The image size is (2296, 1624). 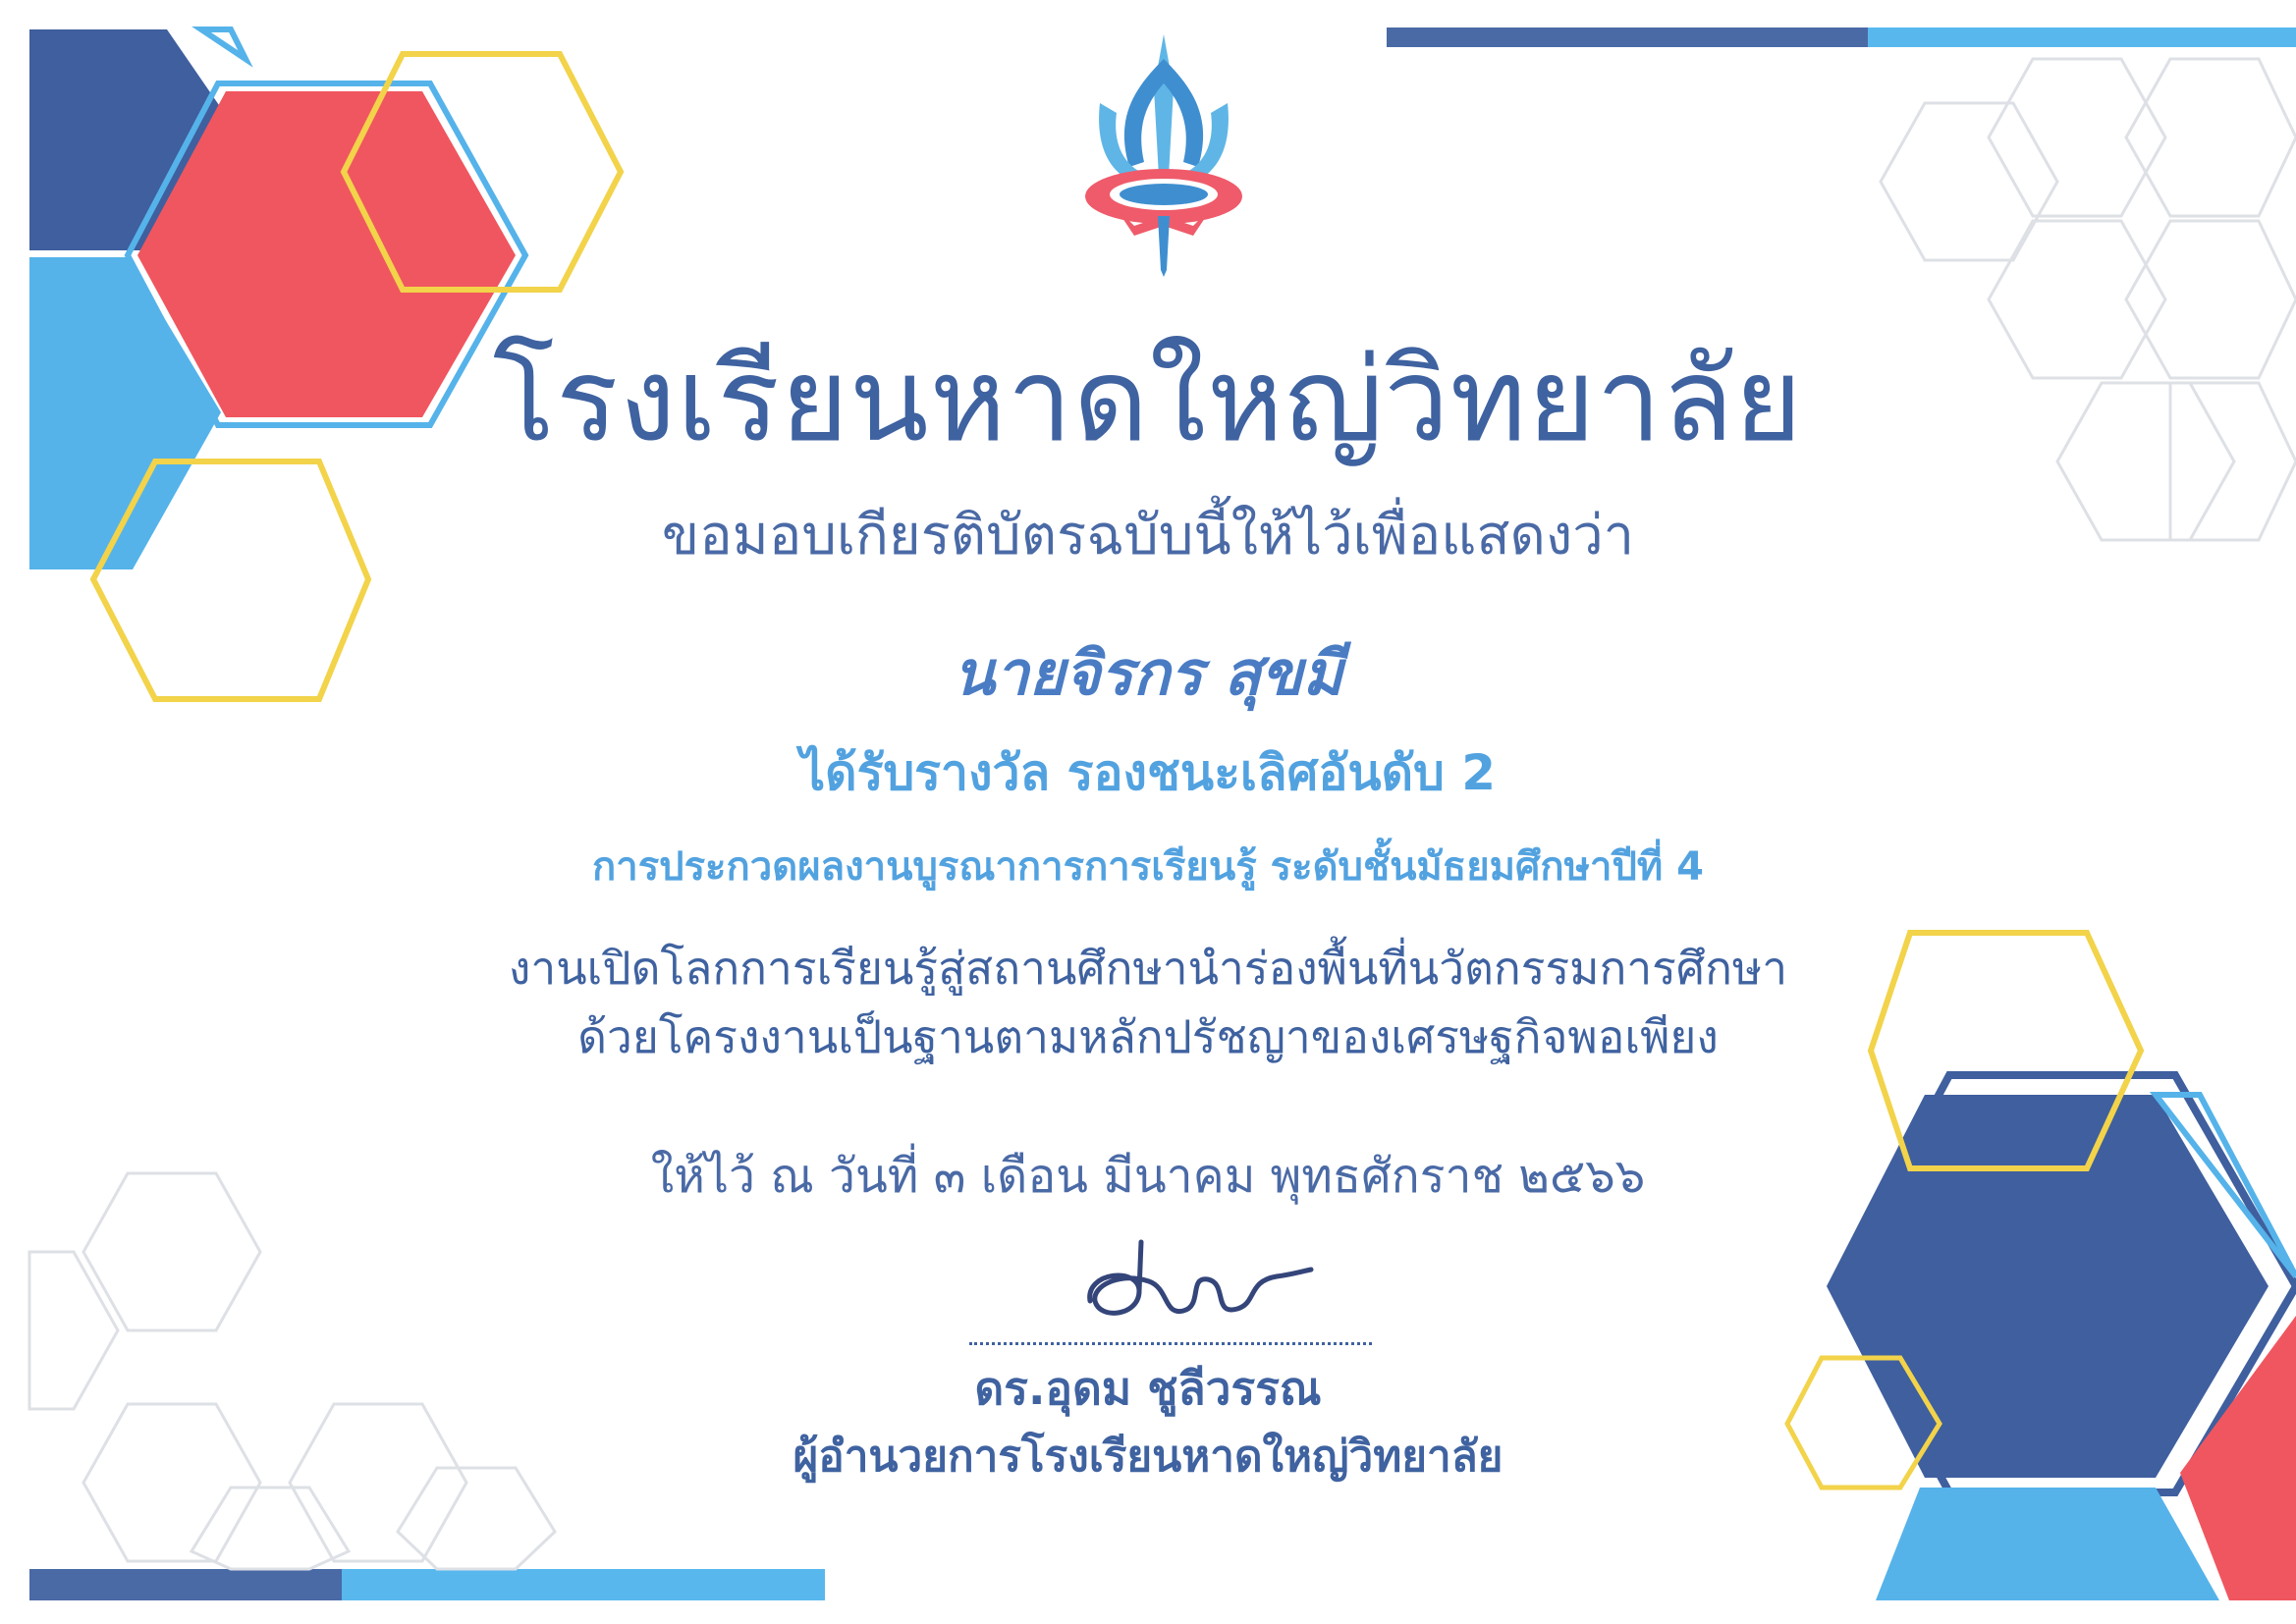 What do you see at coordinates (2047, 1544) in the screenshot?
I see `sky-hexagon-bottom-right` at bounding box center [2047, 1544].